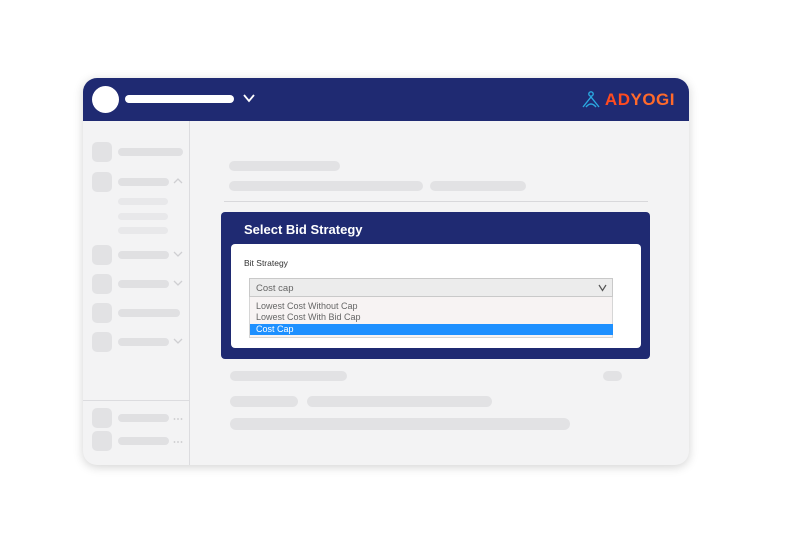 Image resolution: width=800 pixels, height=534 pixels. I want to click on dropdown-option: Lowest Cost Without Cap, so click(431, 306).